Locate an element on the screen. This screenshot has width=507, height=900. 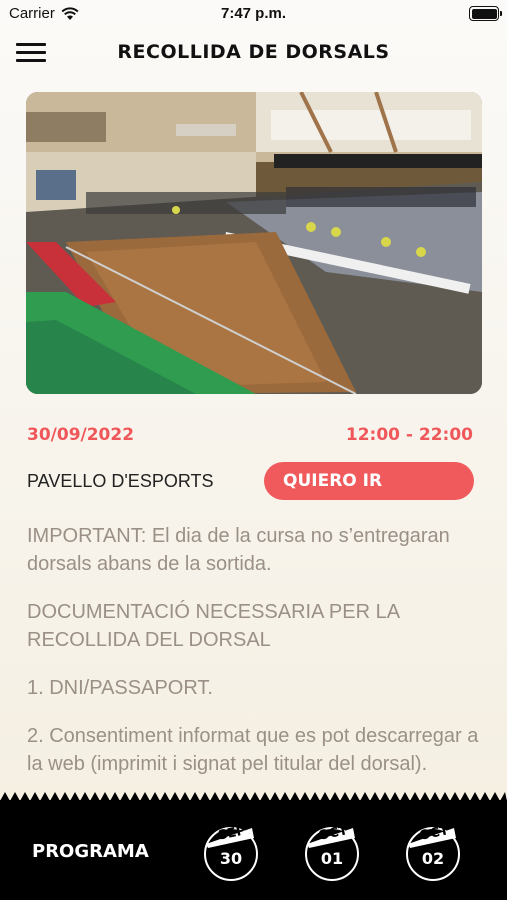
day-tab-sep-30: SEP 30 is located at coordinates (231, 852).